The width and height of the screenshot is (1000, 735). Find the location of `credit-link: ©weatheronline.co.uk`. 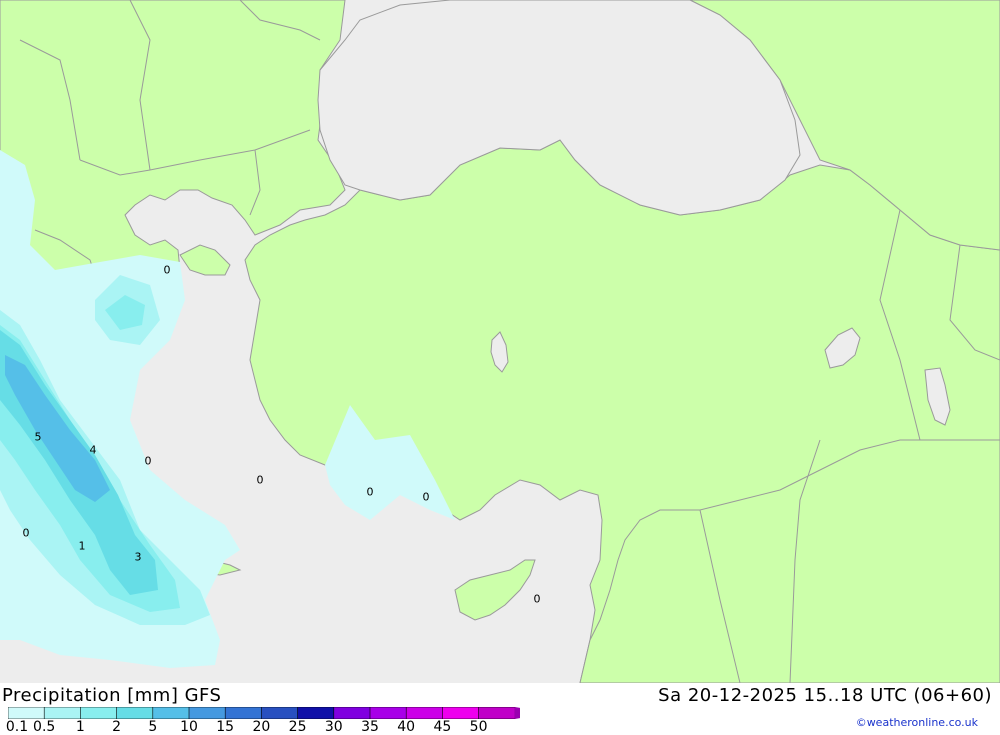

credit-link: ©weatheronline.co.uk is located at coordinates (917, 722).